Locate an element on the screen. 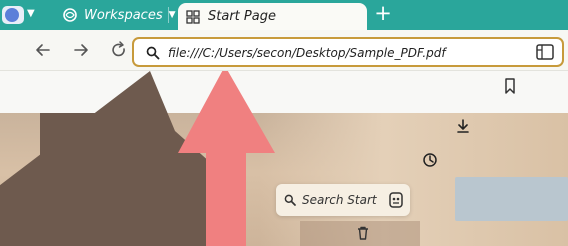 The image size is (568, 246). start-search-box: Search Start is located at coordinates (343, 200).